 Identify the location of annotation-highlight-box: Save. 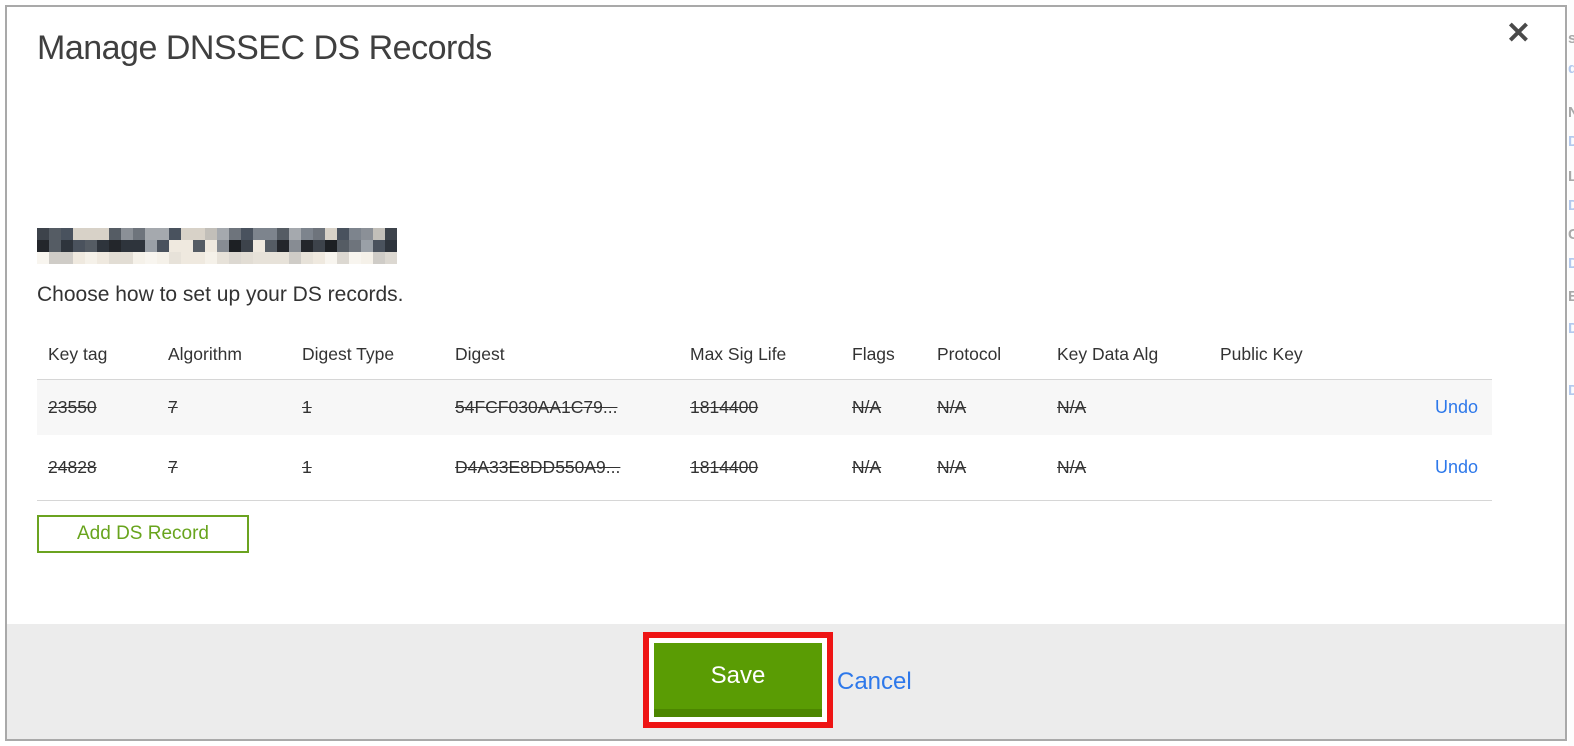
(738, 680).